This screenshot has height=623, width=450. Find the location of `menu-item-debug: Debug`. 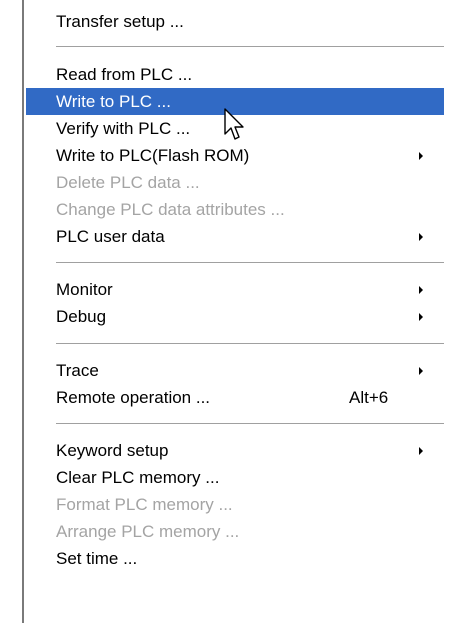

menu-item-debug: Debug is located at coordinates (235, 316).